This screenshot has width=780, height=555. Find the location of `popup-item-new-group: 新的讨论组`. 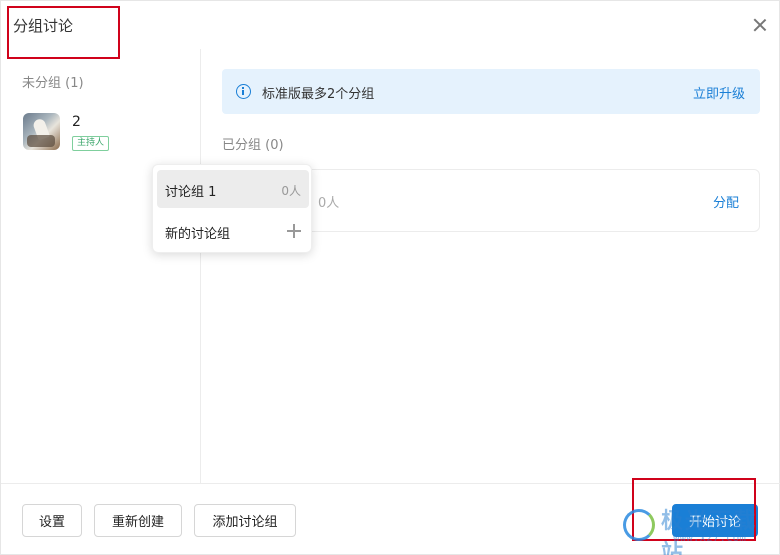

popup-item-new-group: 新的讨论组 is located at coordinates (233, 231).